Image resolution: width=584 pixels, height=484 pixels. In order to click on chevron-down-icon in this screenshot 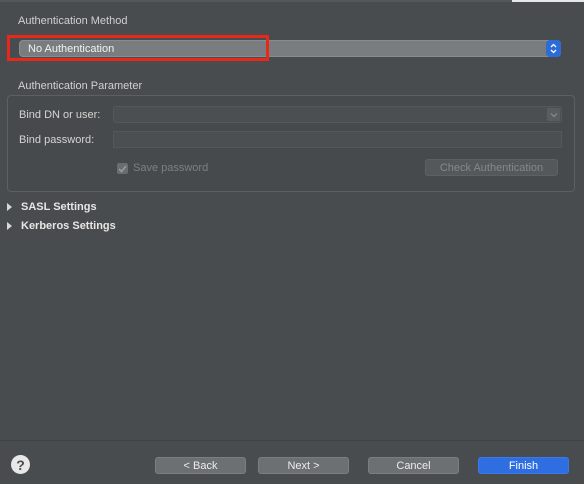, I will do `click(553, 114)`.